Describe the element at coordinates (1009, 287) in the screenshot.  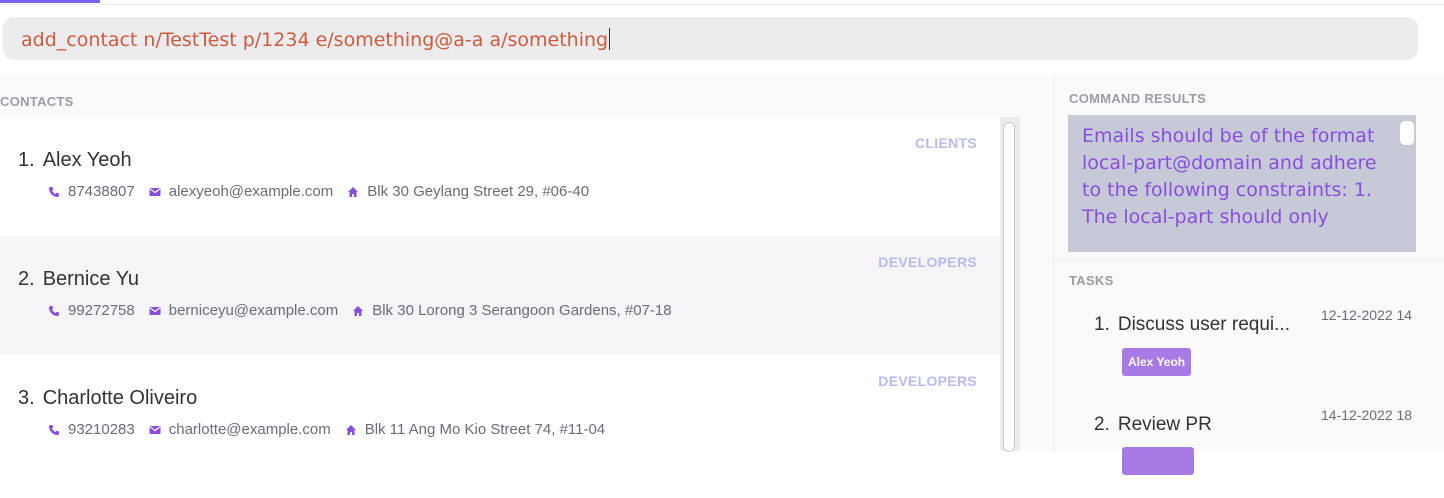
I see `scrollbar-thumb` at that location.